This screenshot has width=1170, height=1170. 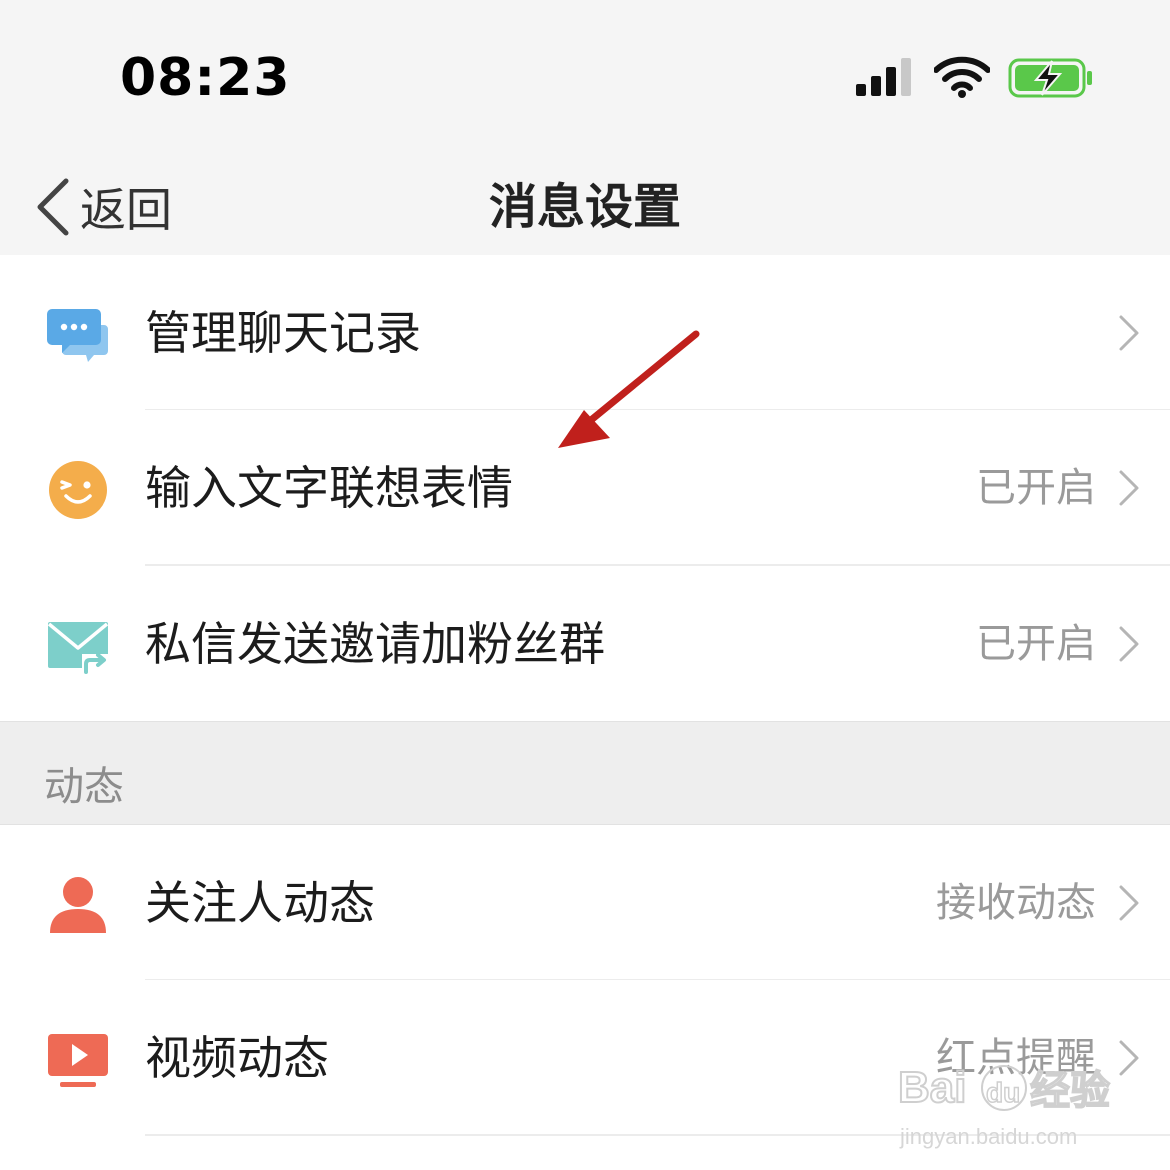 What do you see at coordinates (205, 78) in the screenshot?
I see `status-time: 08:23` at bounding box center [205, 78].